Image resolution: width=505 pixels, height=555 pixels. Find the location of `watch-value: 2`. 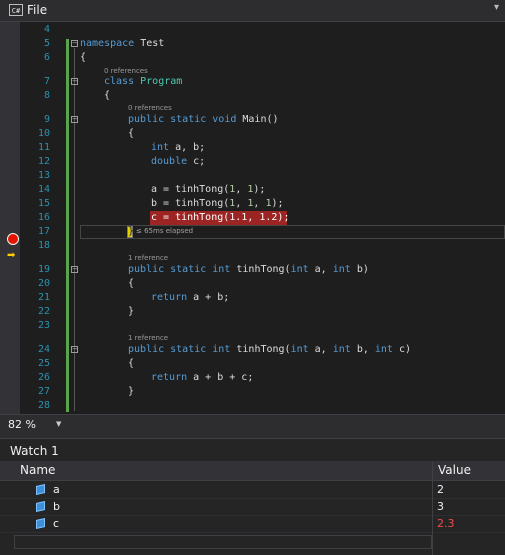

watch-value: 2 is located at coordinates (440, 489).